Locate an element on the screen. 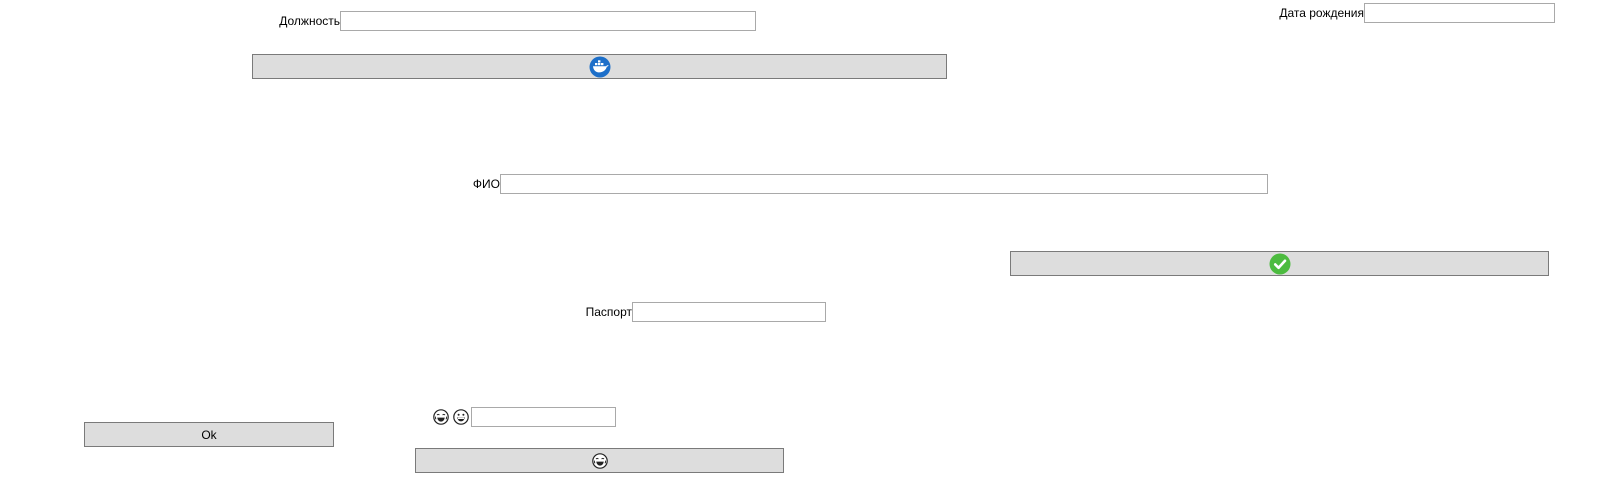 This screenshot has height=486, width=1624. passport-field is located at coordinates (729, 312).